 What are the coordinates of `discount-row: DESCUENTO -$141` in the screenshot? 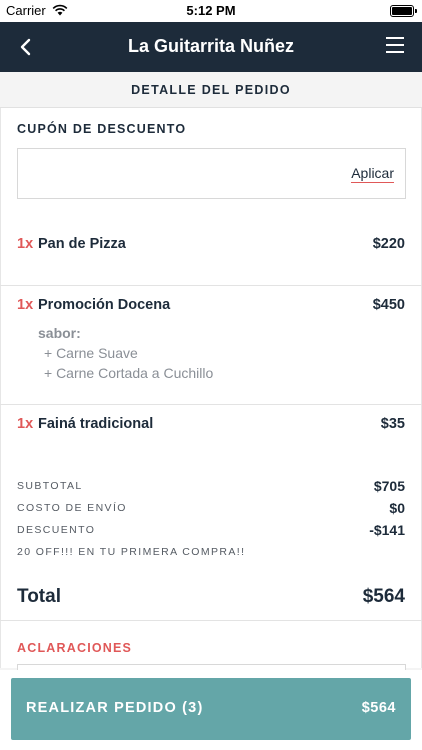 It's located at (211, 533).